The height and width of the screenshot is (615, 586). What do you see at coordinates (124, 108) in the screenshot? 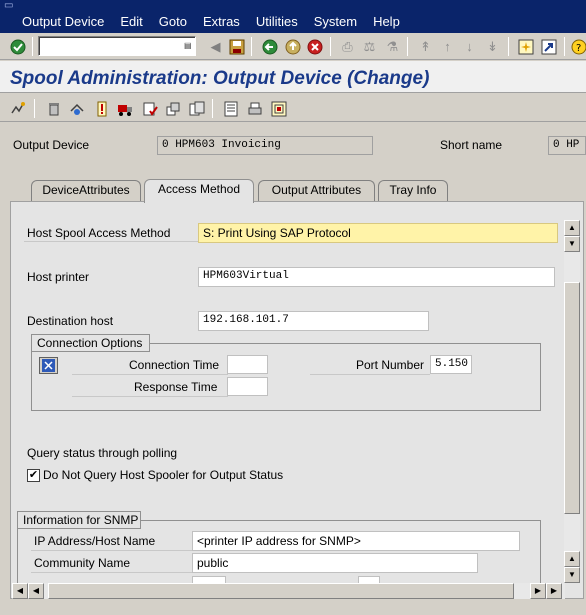
I see `truck-icon` at bounding box center [124, 108].